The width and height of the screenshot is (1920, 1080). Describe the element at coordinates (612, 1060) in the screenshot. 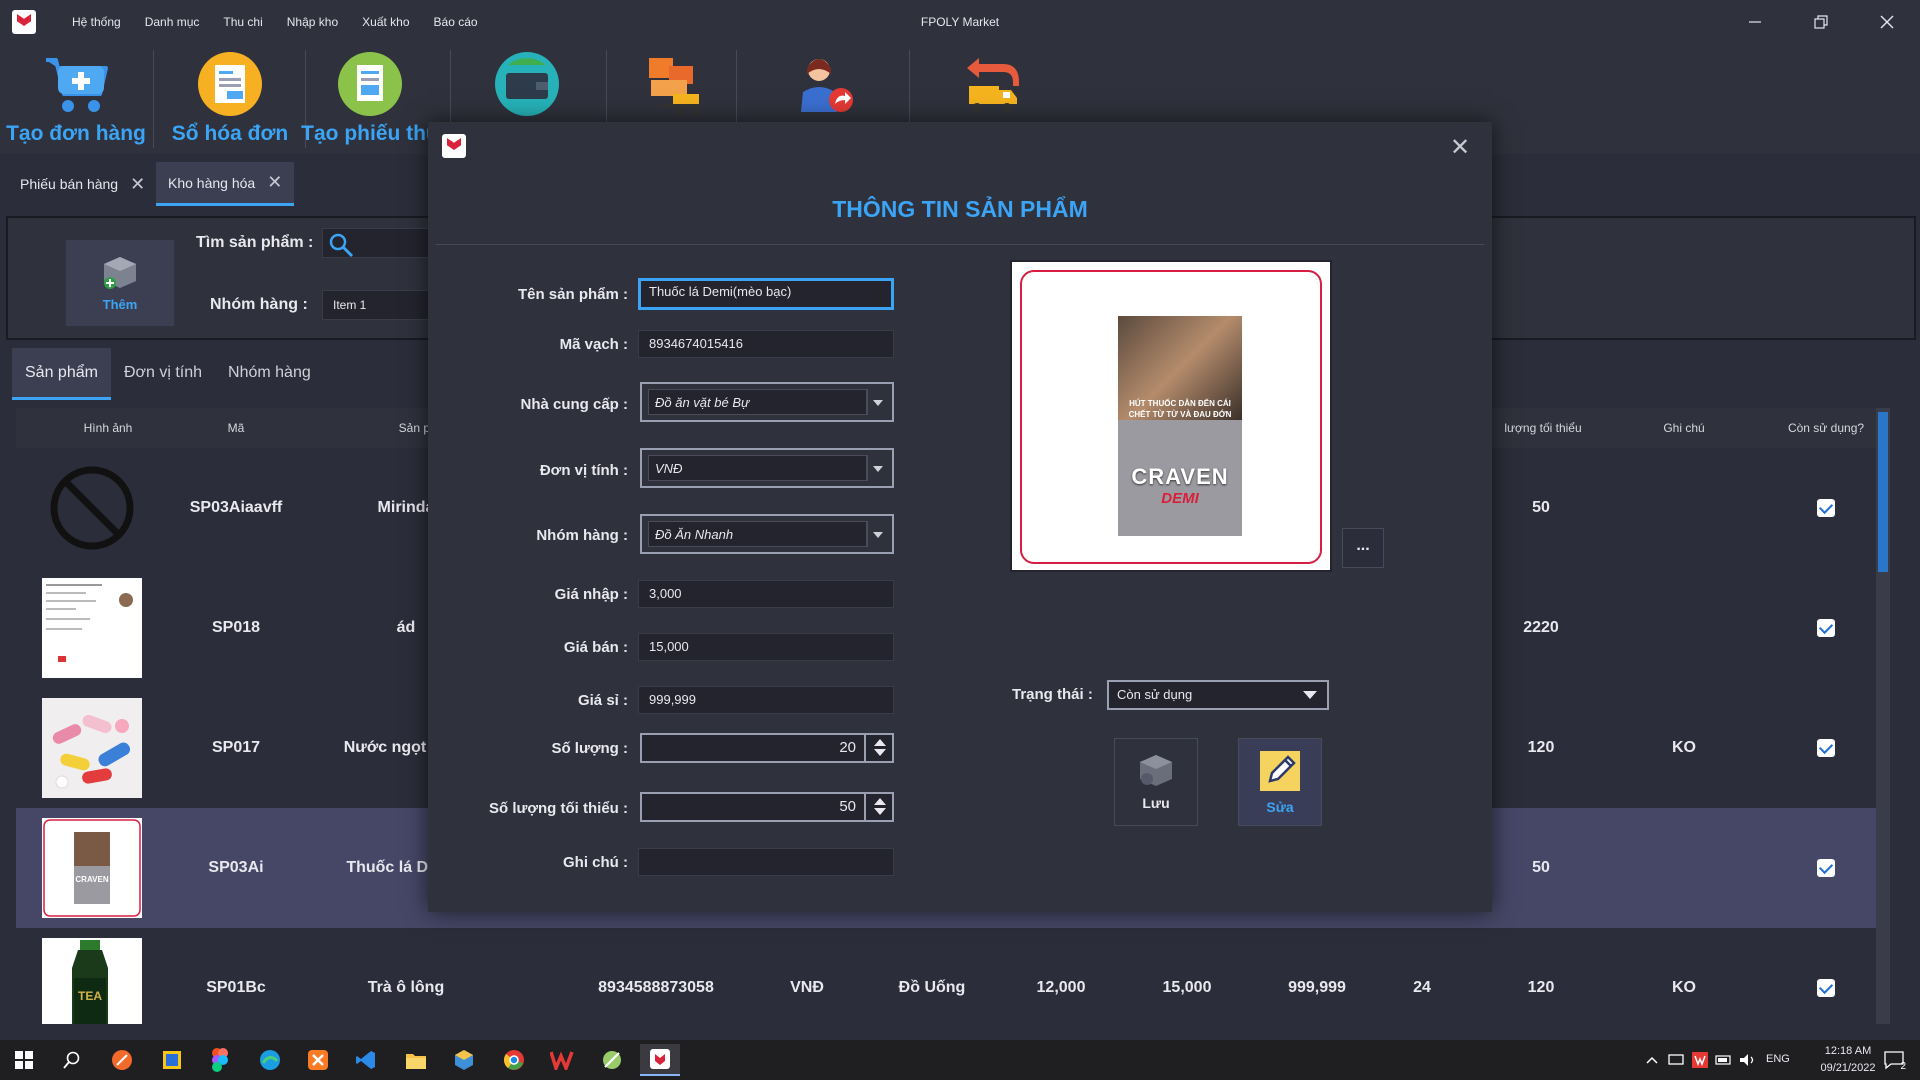

I see `app-drawing-icon` at that location.